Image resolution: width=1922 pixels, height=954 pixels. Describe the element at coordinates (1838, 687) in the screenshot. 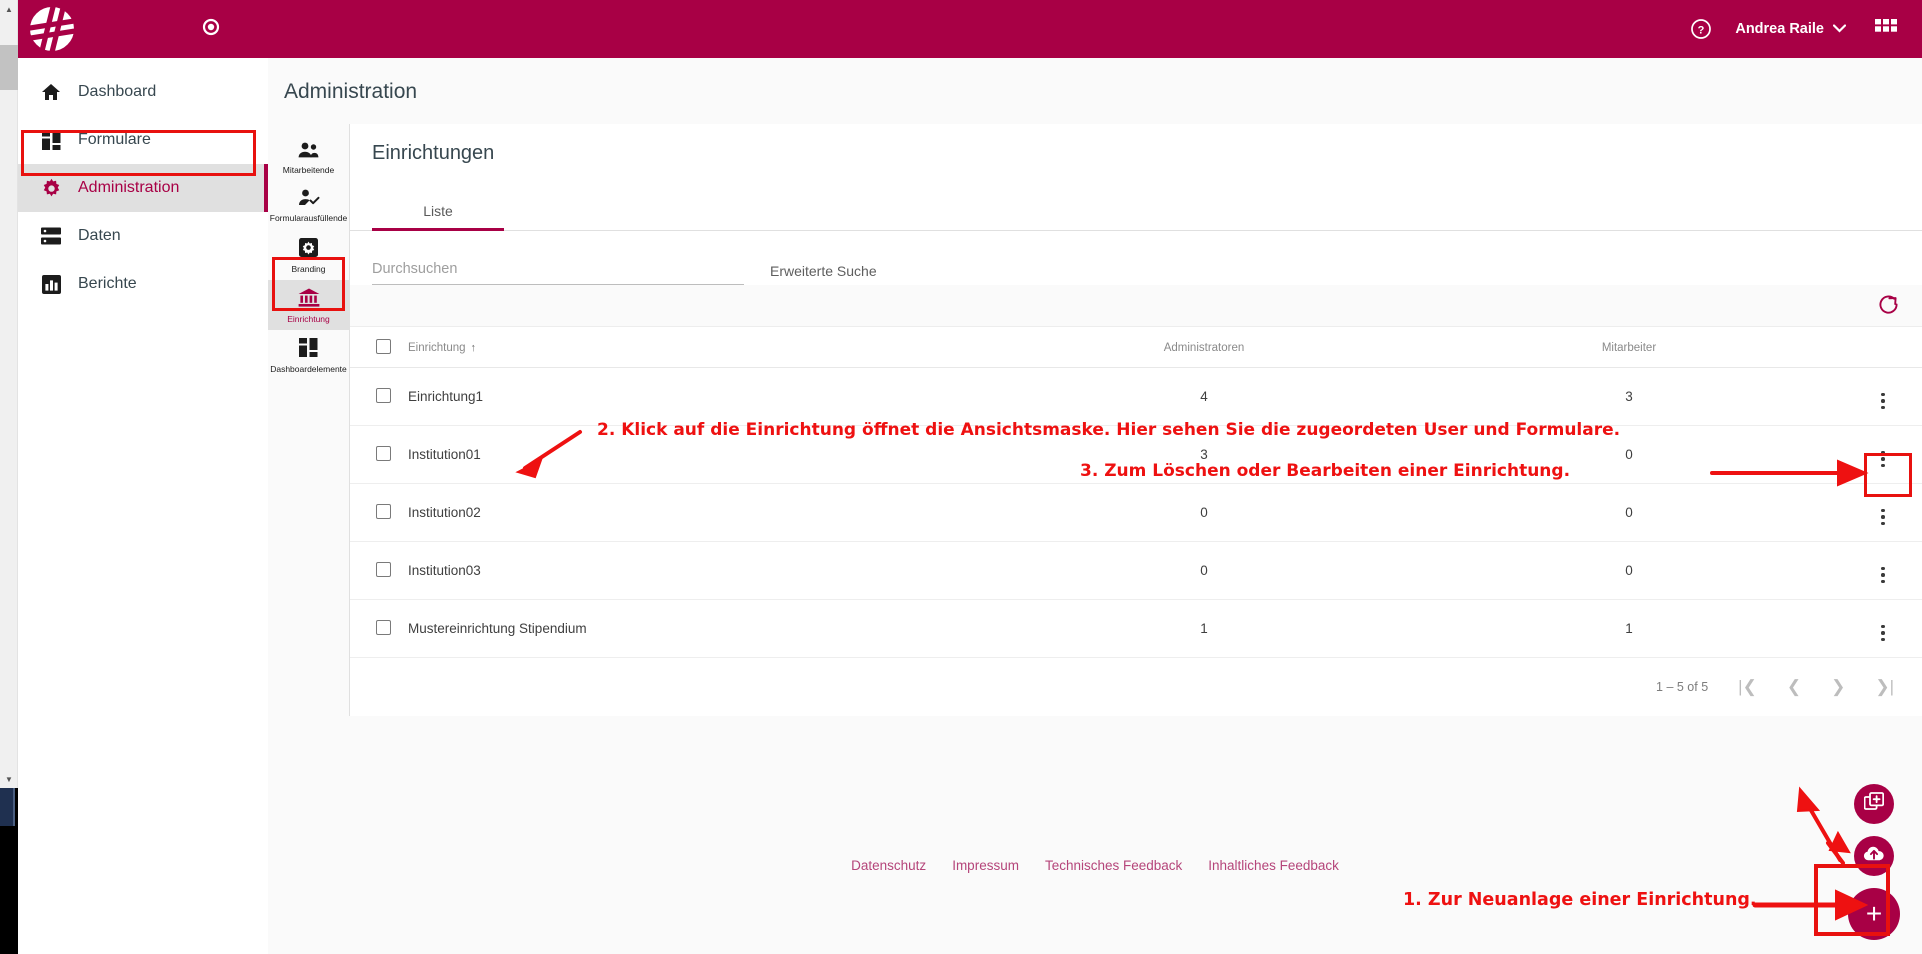

I see `next-page-icon: ❯` at that location.